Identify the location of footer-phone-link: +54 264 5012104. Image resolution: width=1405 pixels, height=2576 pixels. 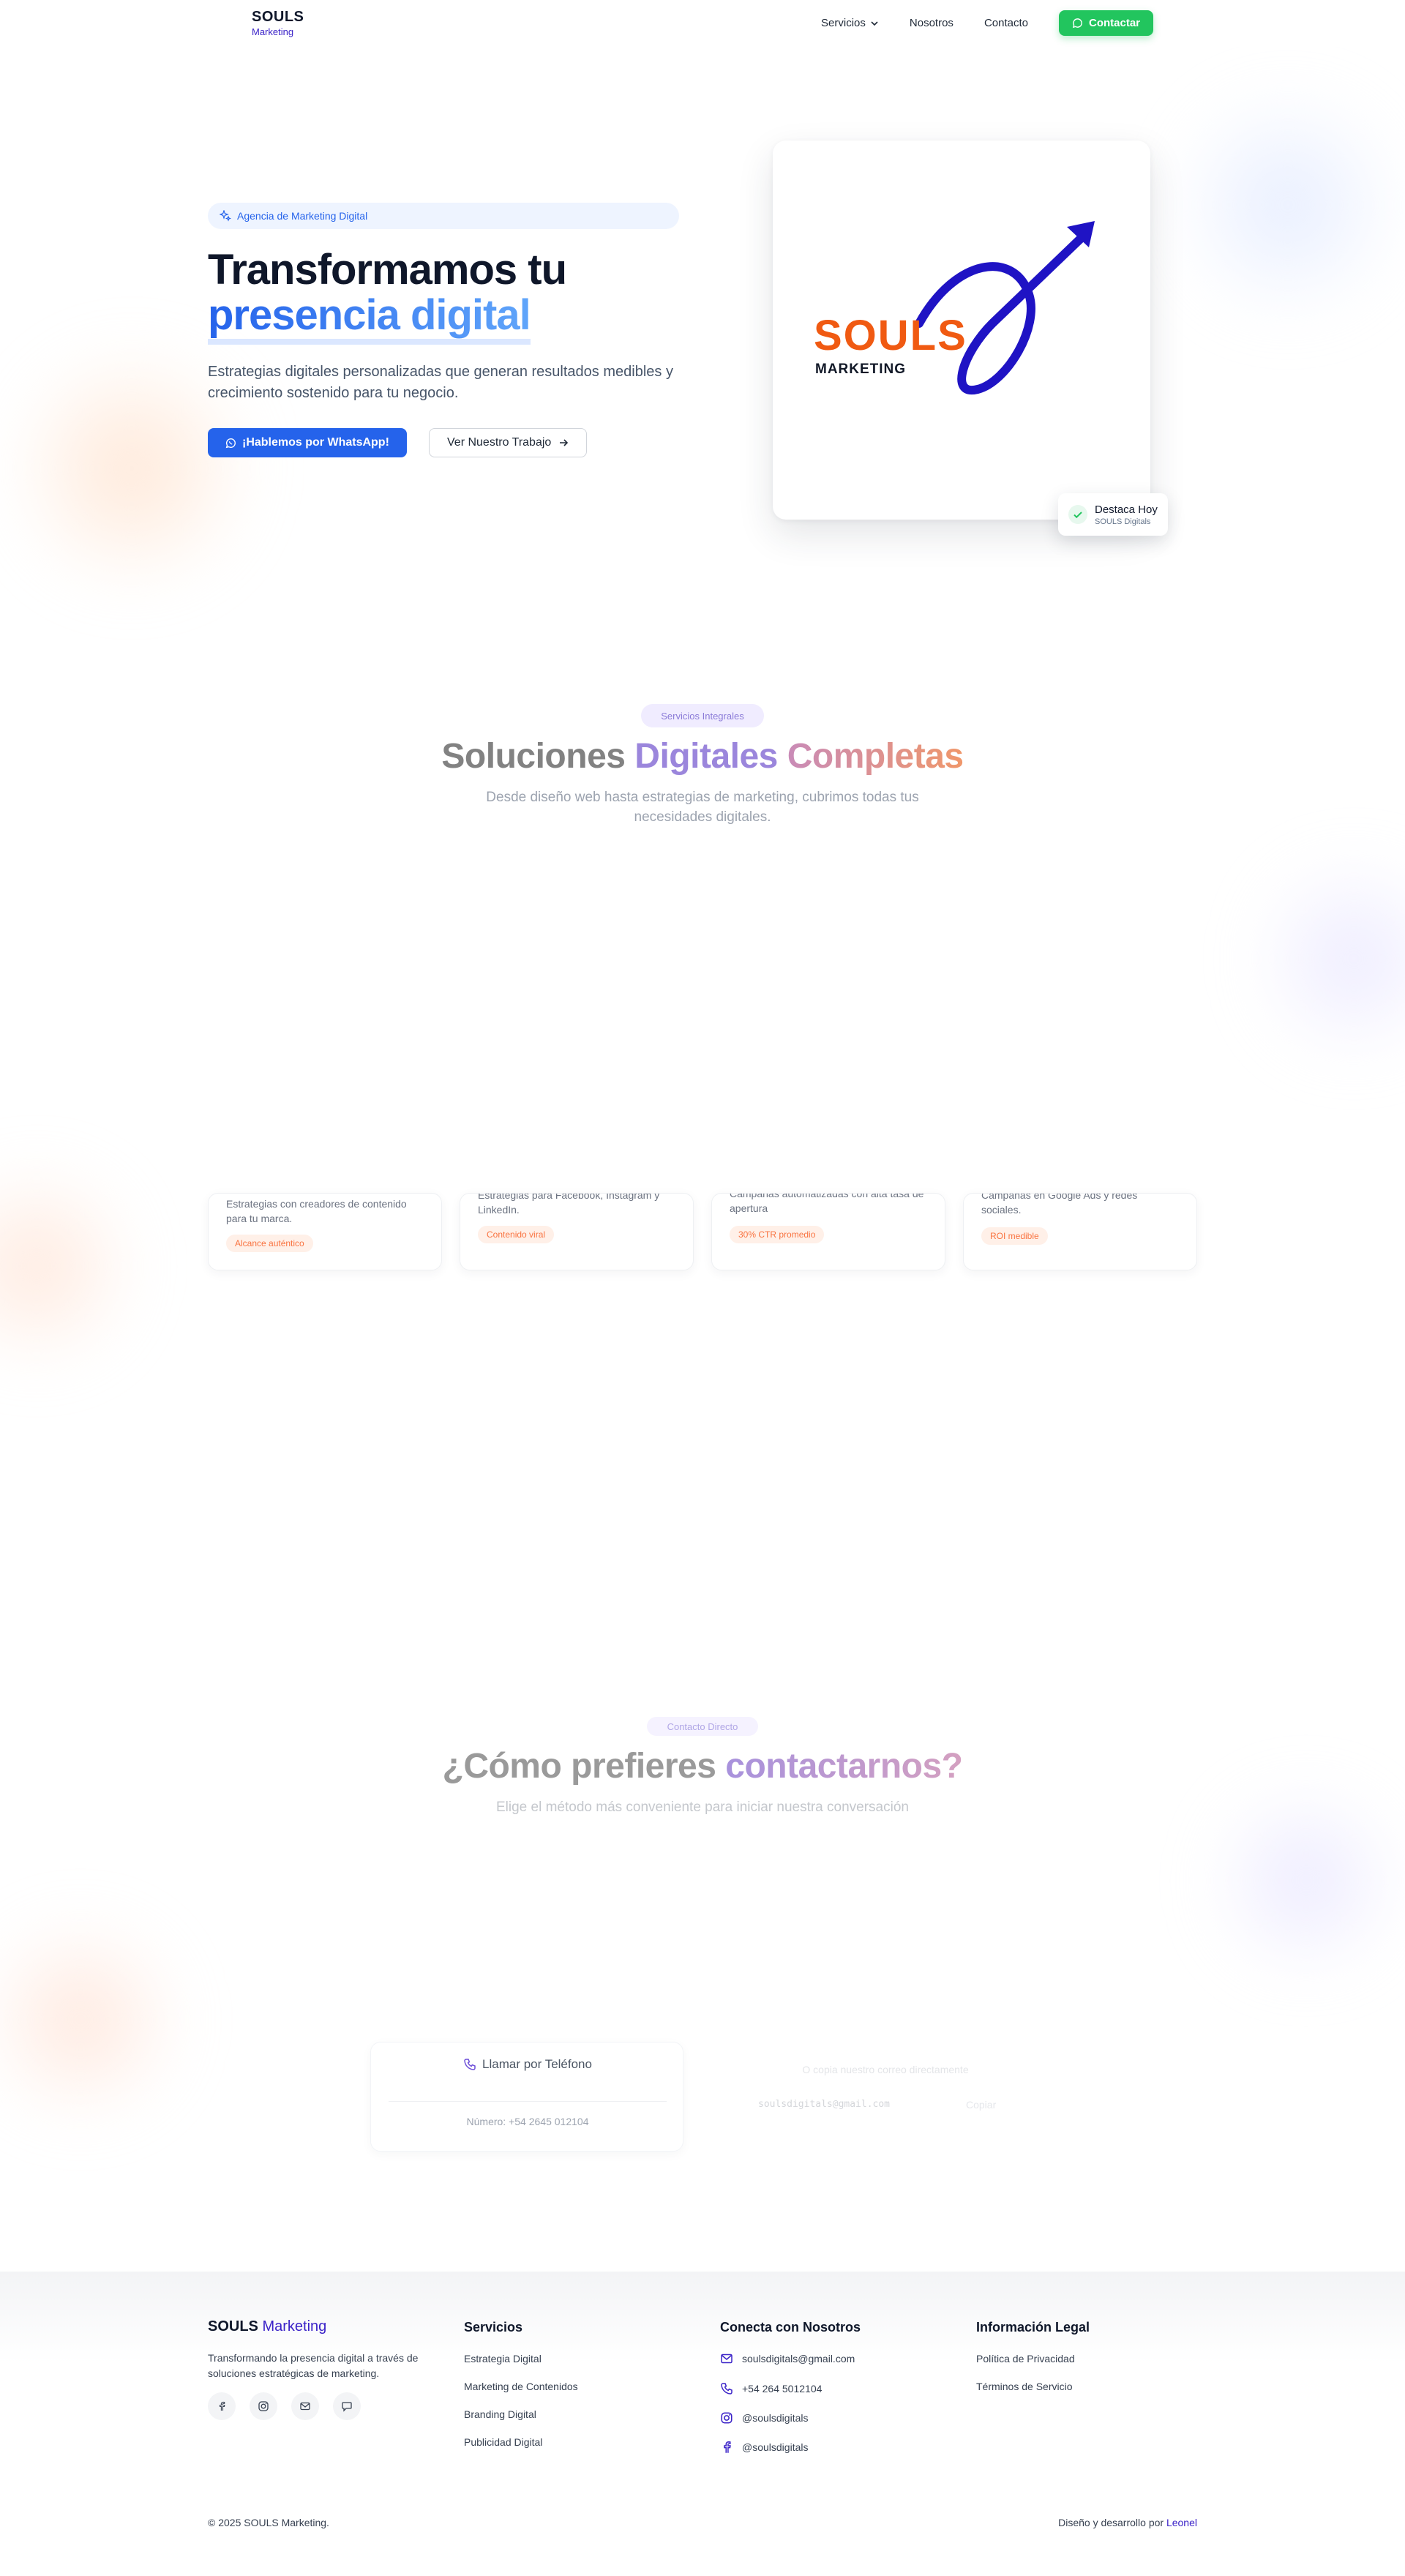
(771, 2388).